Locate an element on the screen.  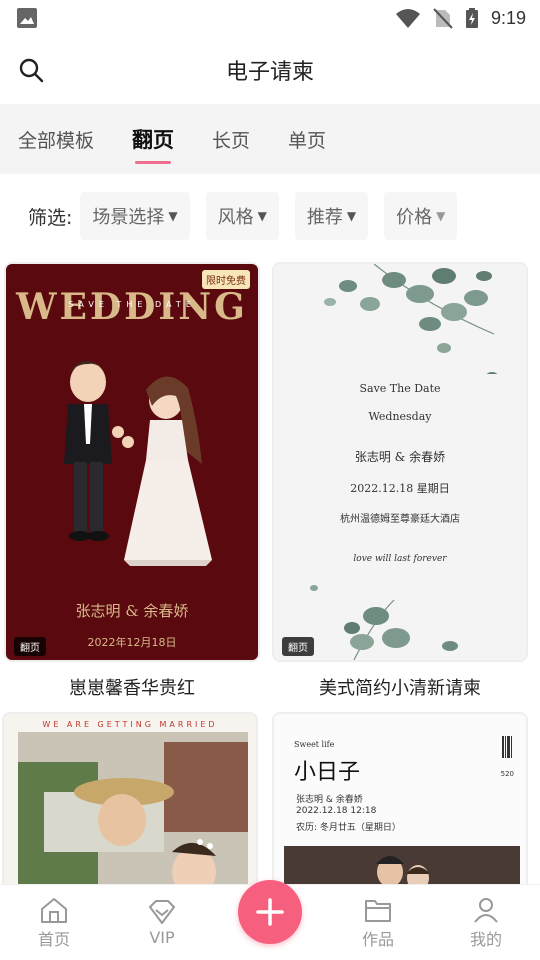
battery-charging-icon is located at coordinates (471, 18).